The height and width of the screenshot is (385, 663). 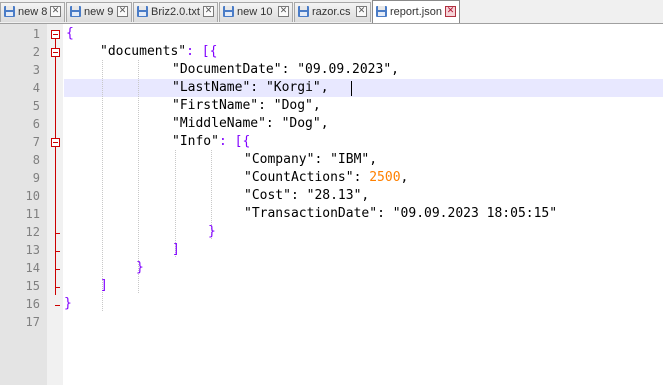 I want to click on tab-razor-cs: razor.cs ✕, so click(x=332, y=12).